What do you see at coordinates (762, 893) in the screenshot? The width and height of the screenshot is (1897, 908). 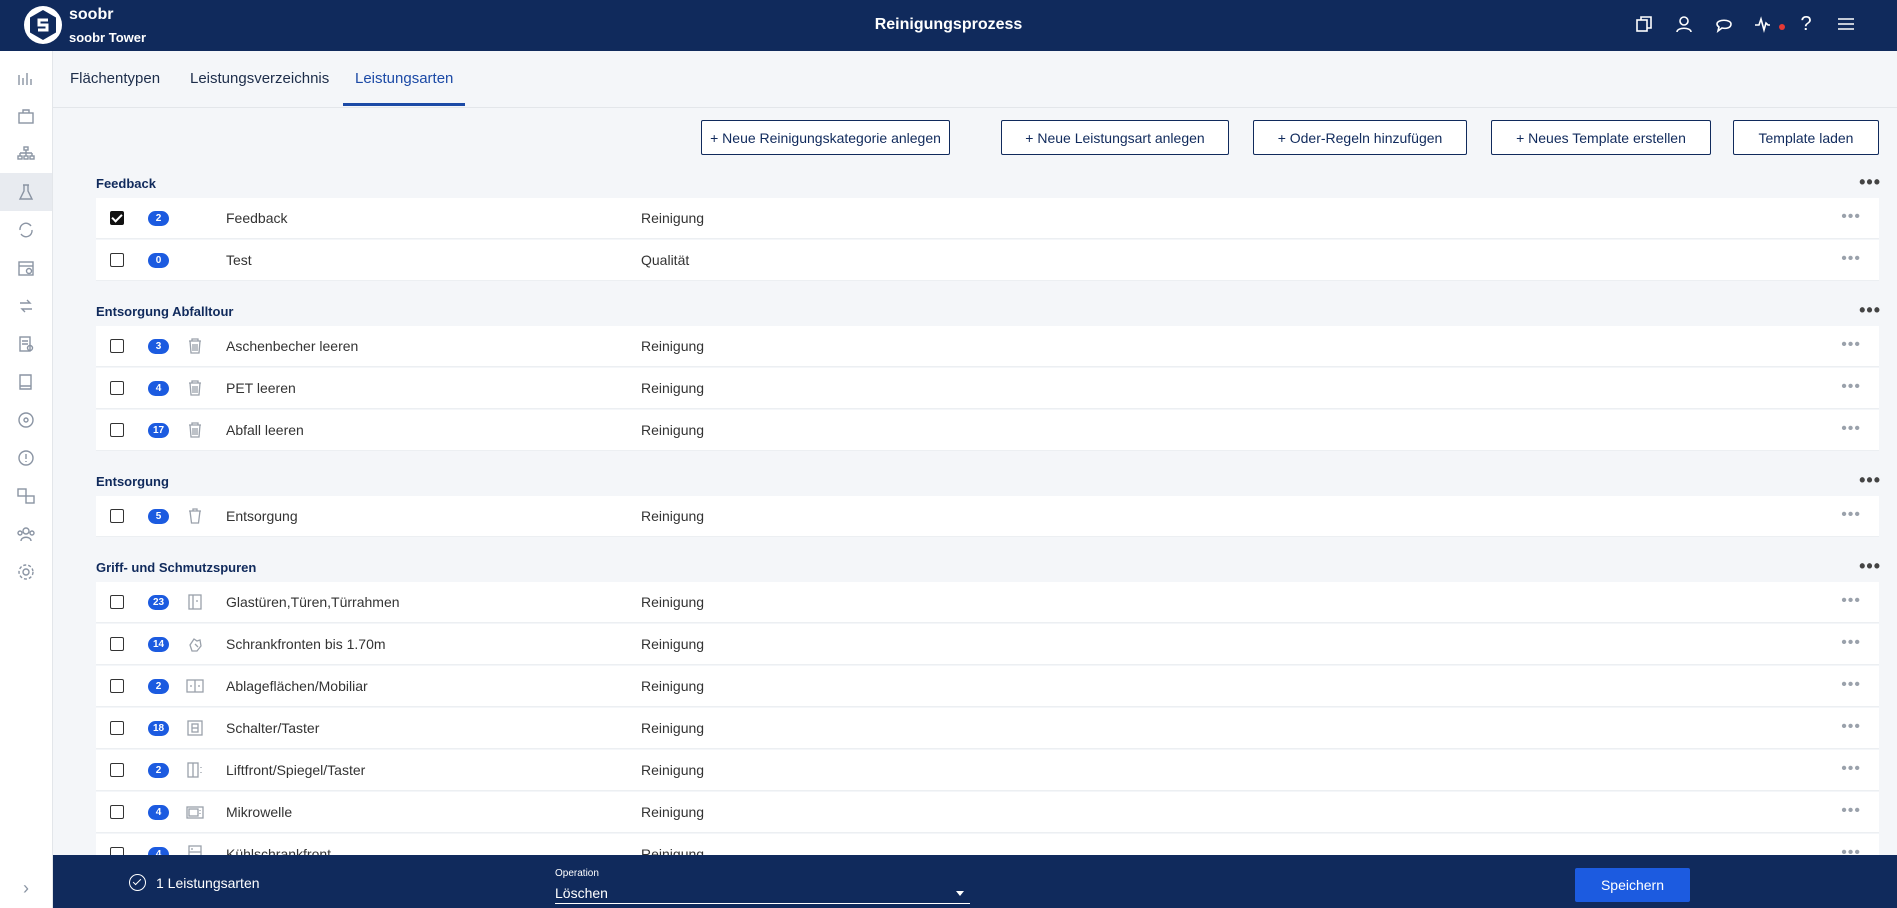 I see `operation-select: Löschen` at bounding box center [762, 893].